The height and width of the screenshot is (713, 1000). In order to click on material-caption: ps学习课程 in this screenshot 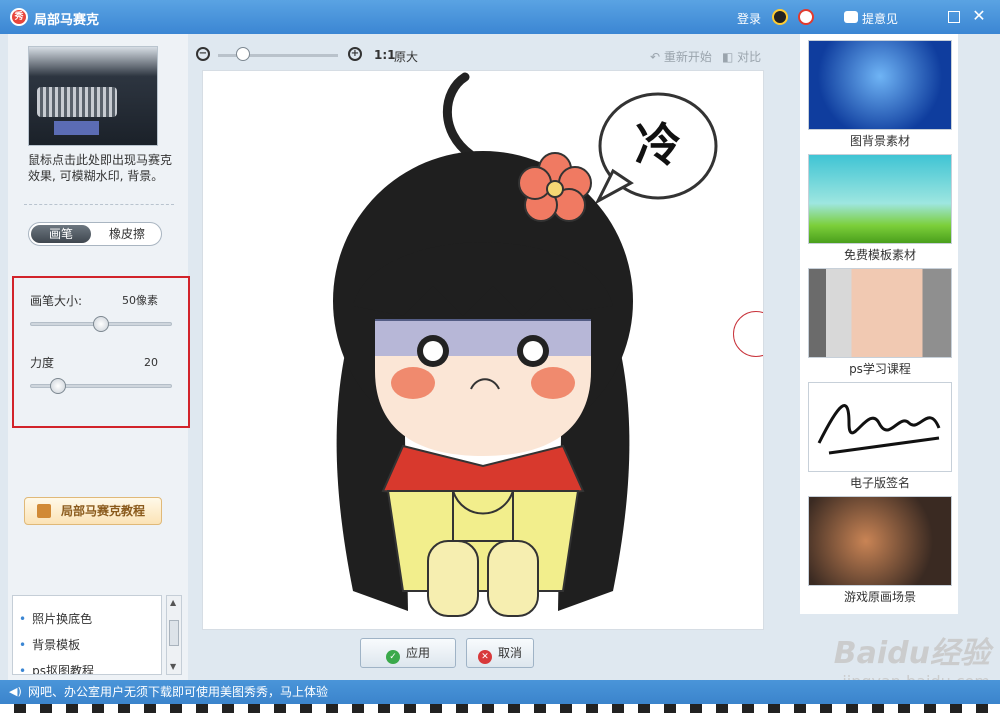, I will do `click(880, 368)`.